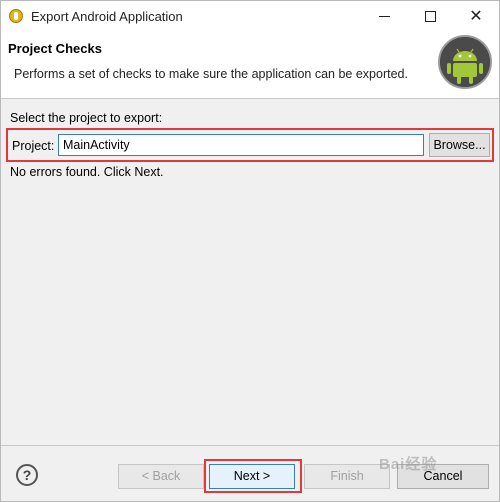 The width and height of the screenshot is (500, 502). Describe the element at coordinates (252, 476) in the screenshot. I see `next-button: Next >` at that location.